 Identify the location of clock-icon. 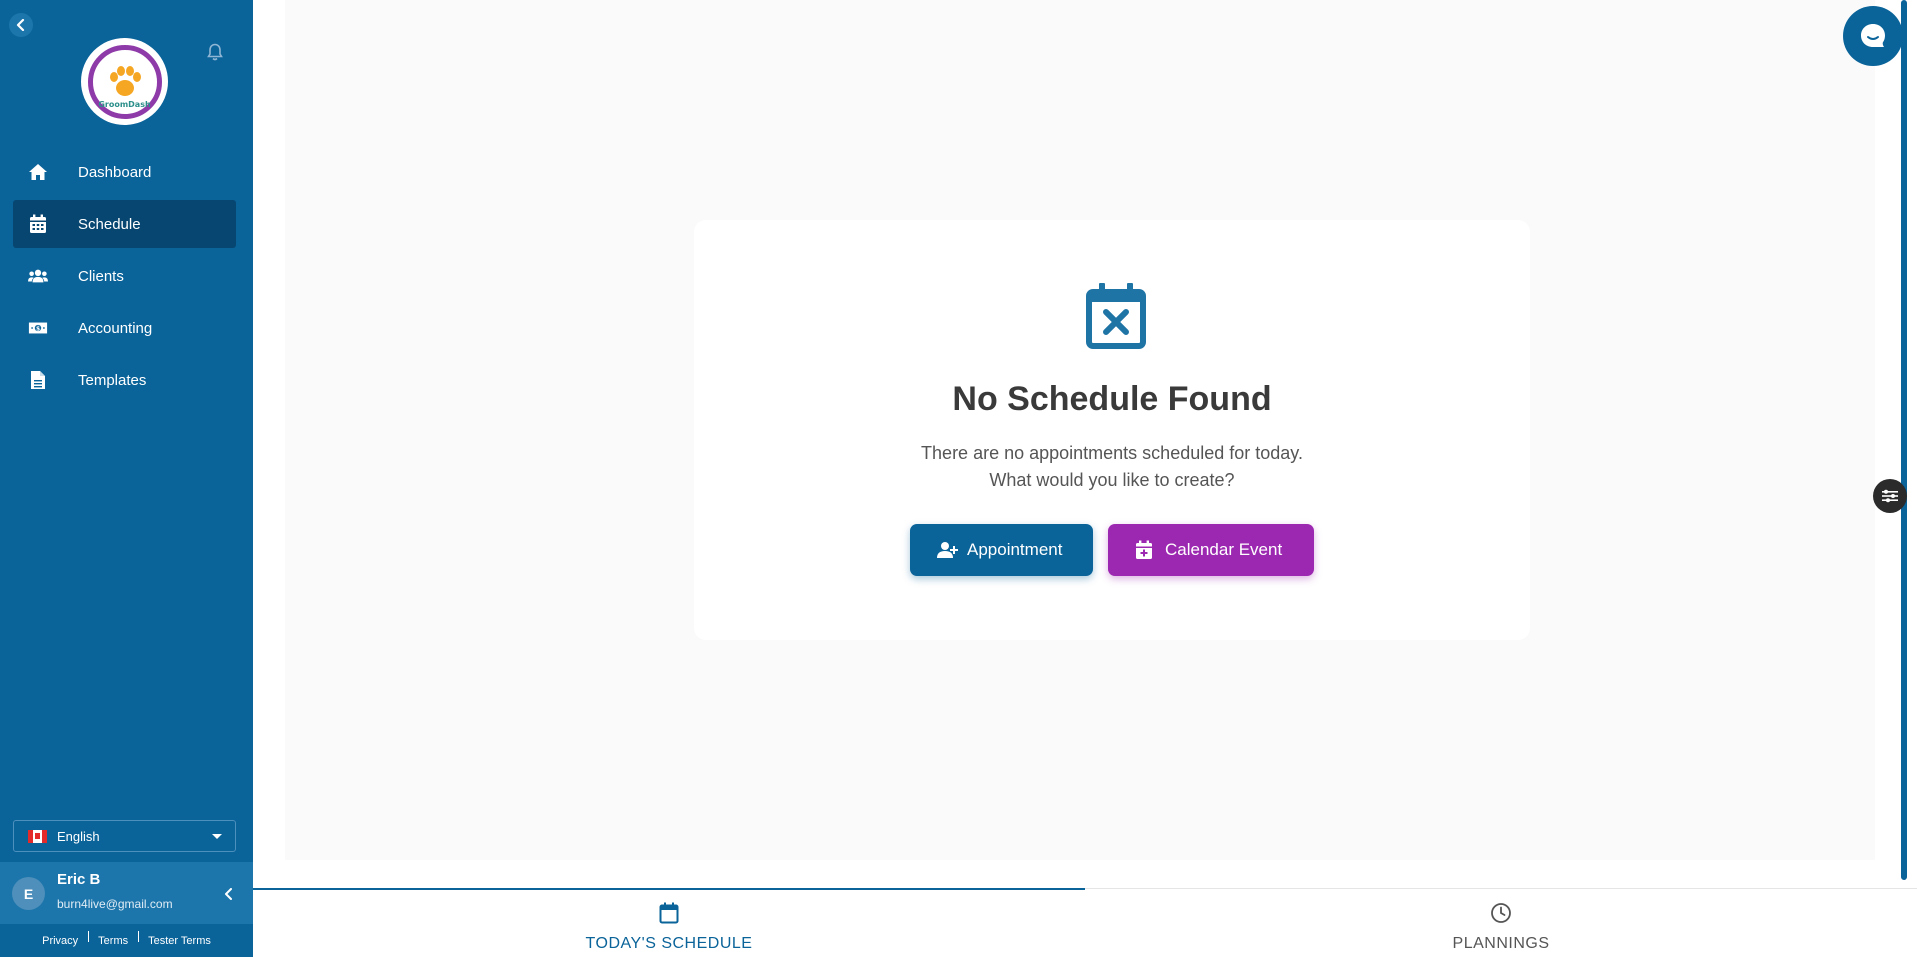
(1501, 915).